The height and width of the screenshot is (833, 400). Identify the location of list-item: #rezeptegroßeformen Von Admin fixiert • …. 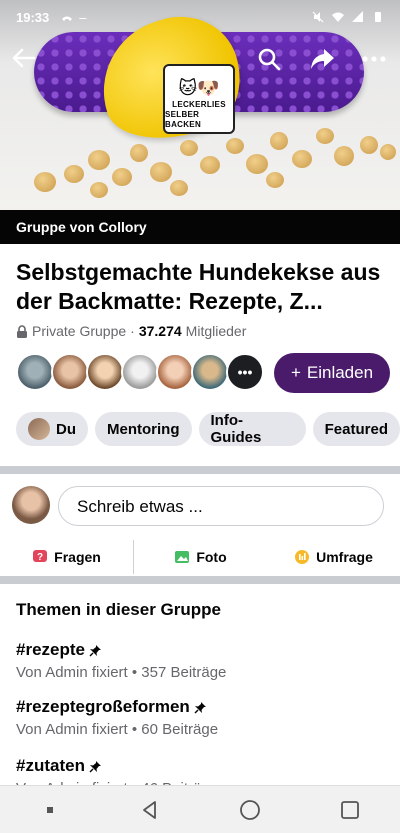
(201, 717).